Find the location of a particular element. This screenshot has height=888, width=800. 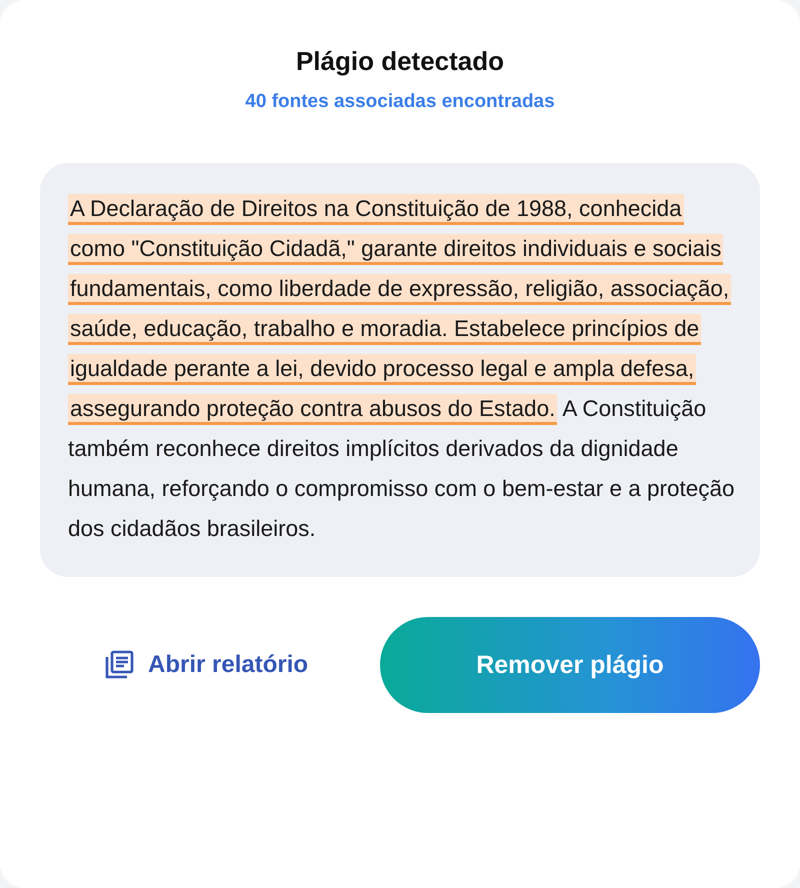

dialog-title: Plágio detectado is located at coordinates (400, 61).